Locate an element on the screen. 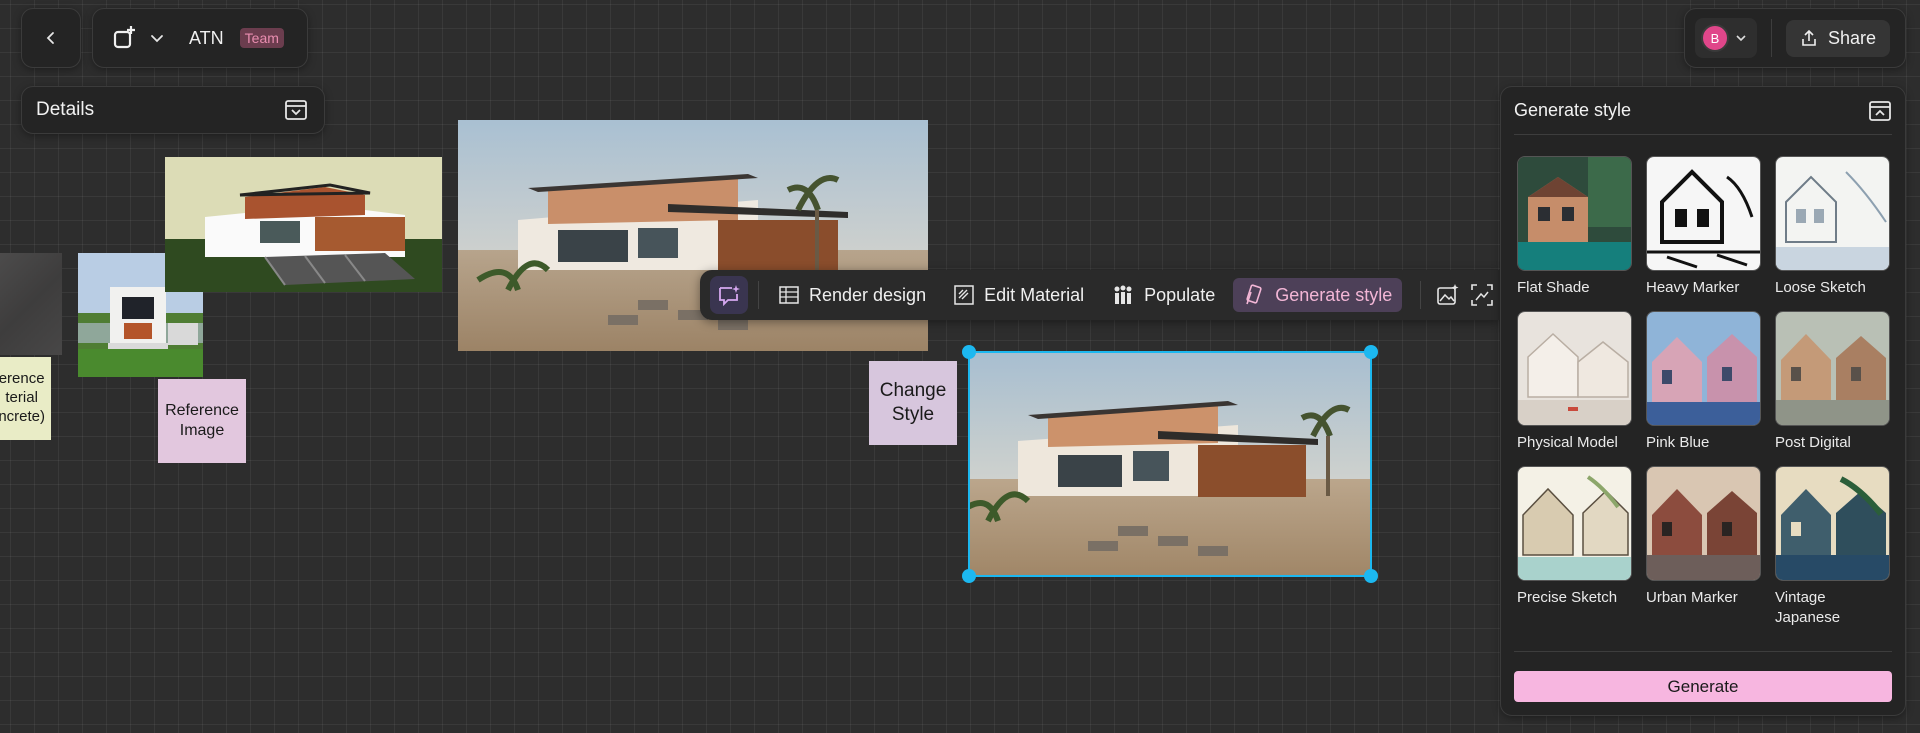  generate-button: Generate is located at coordinates (1703, 686).